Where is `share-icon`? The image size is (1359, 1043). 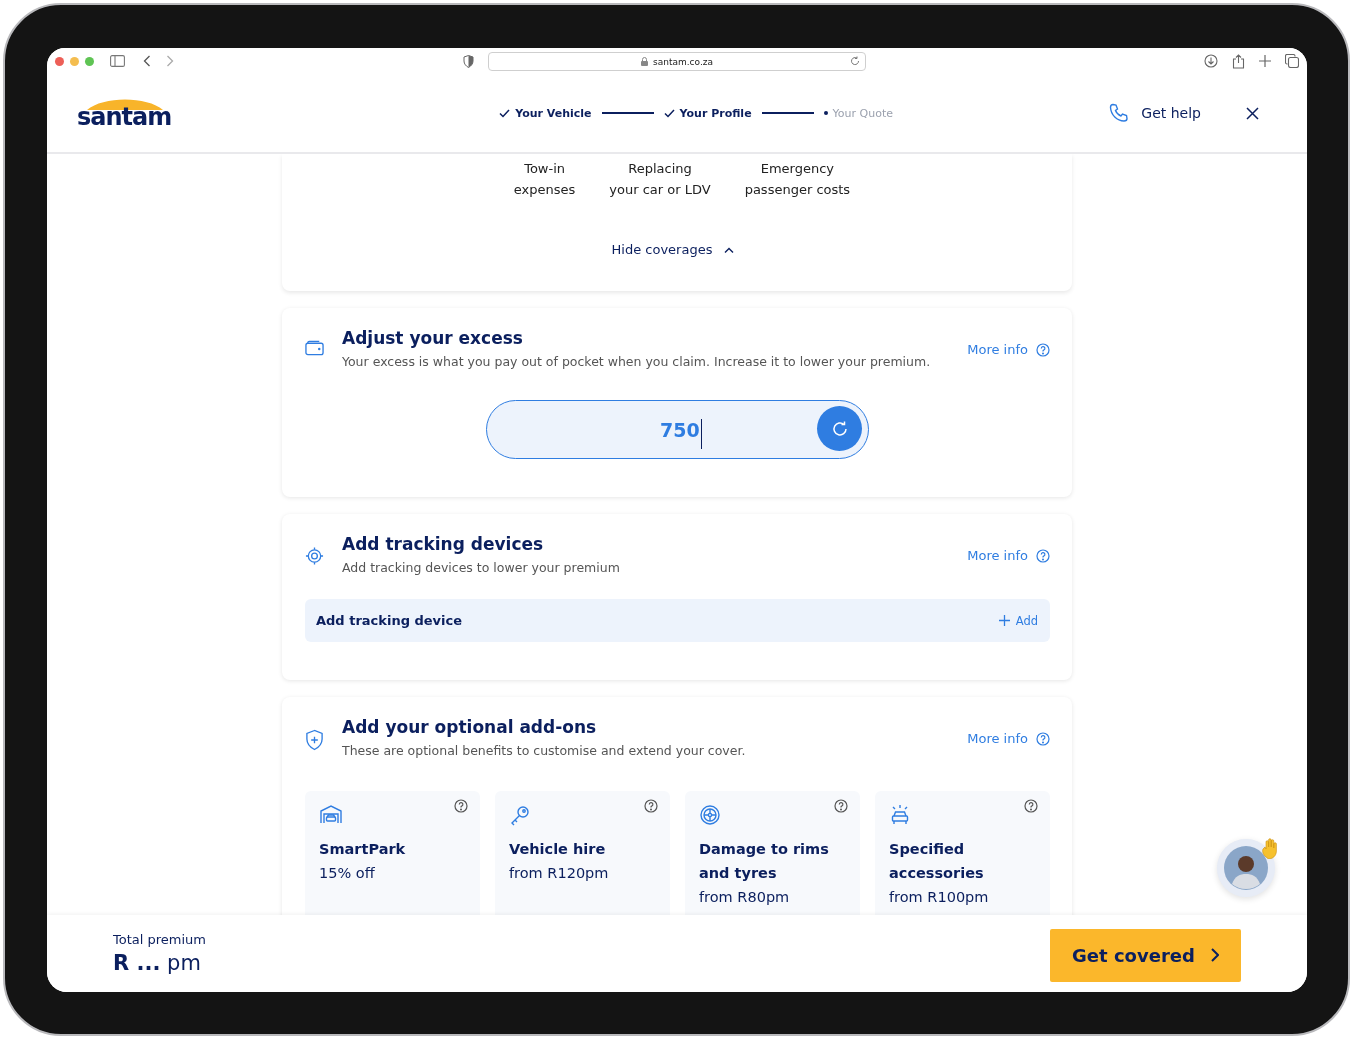 share-icon is located at coordinates (1238, 61).